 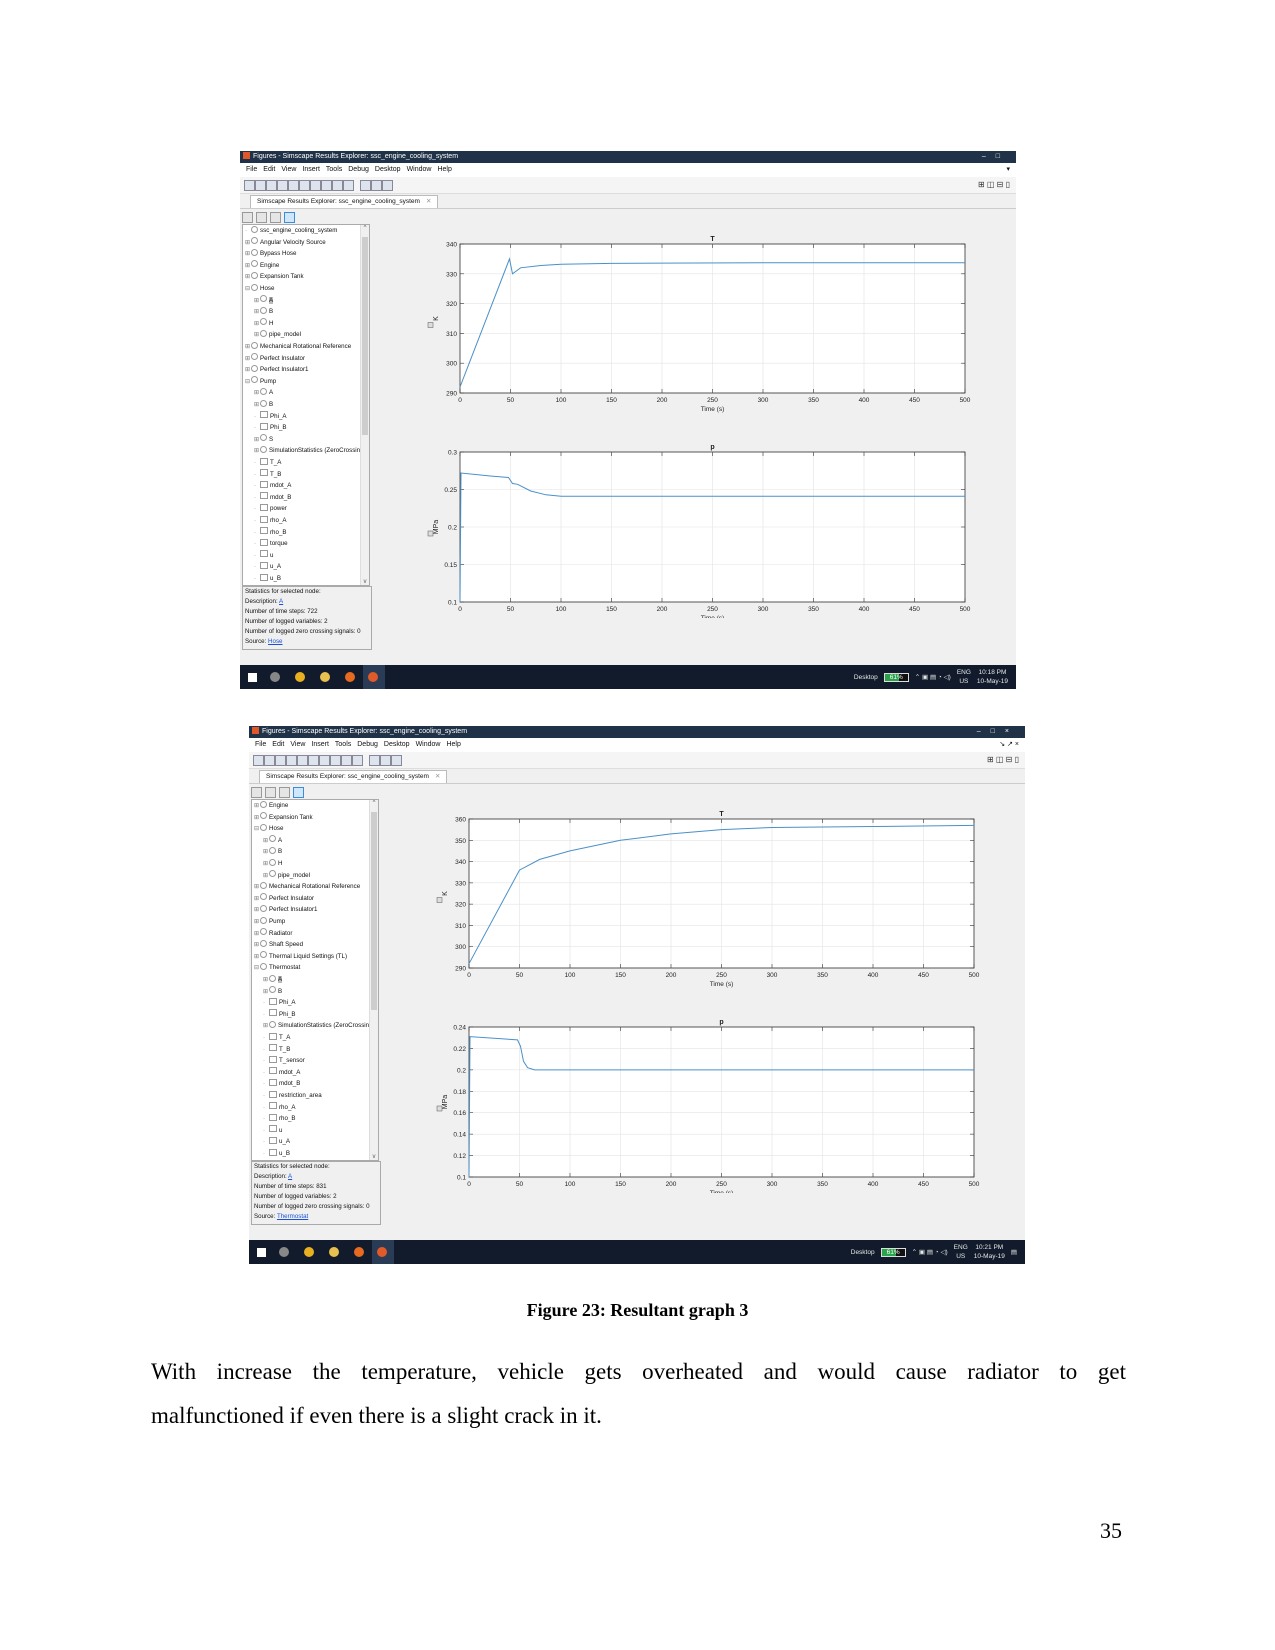 What do you see at coordinates (270, 427) in the screenshot?
I see `tree-item: · Phi_B` at bounding box center [270, 427].